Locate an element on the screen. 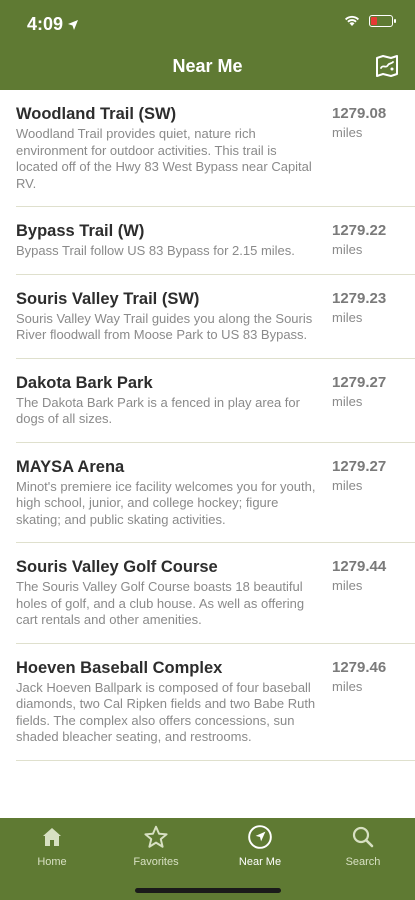 Image resolution: width=415 pixels, height=900 pixels. status-time: 4:09 is located at coordinates (53, 24).